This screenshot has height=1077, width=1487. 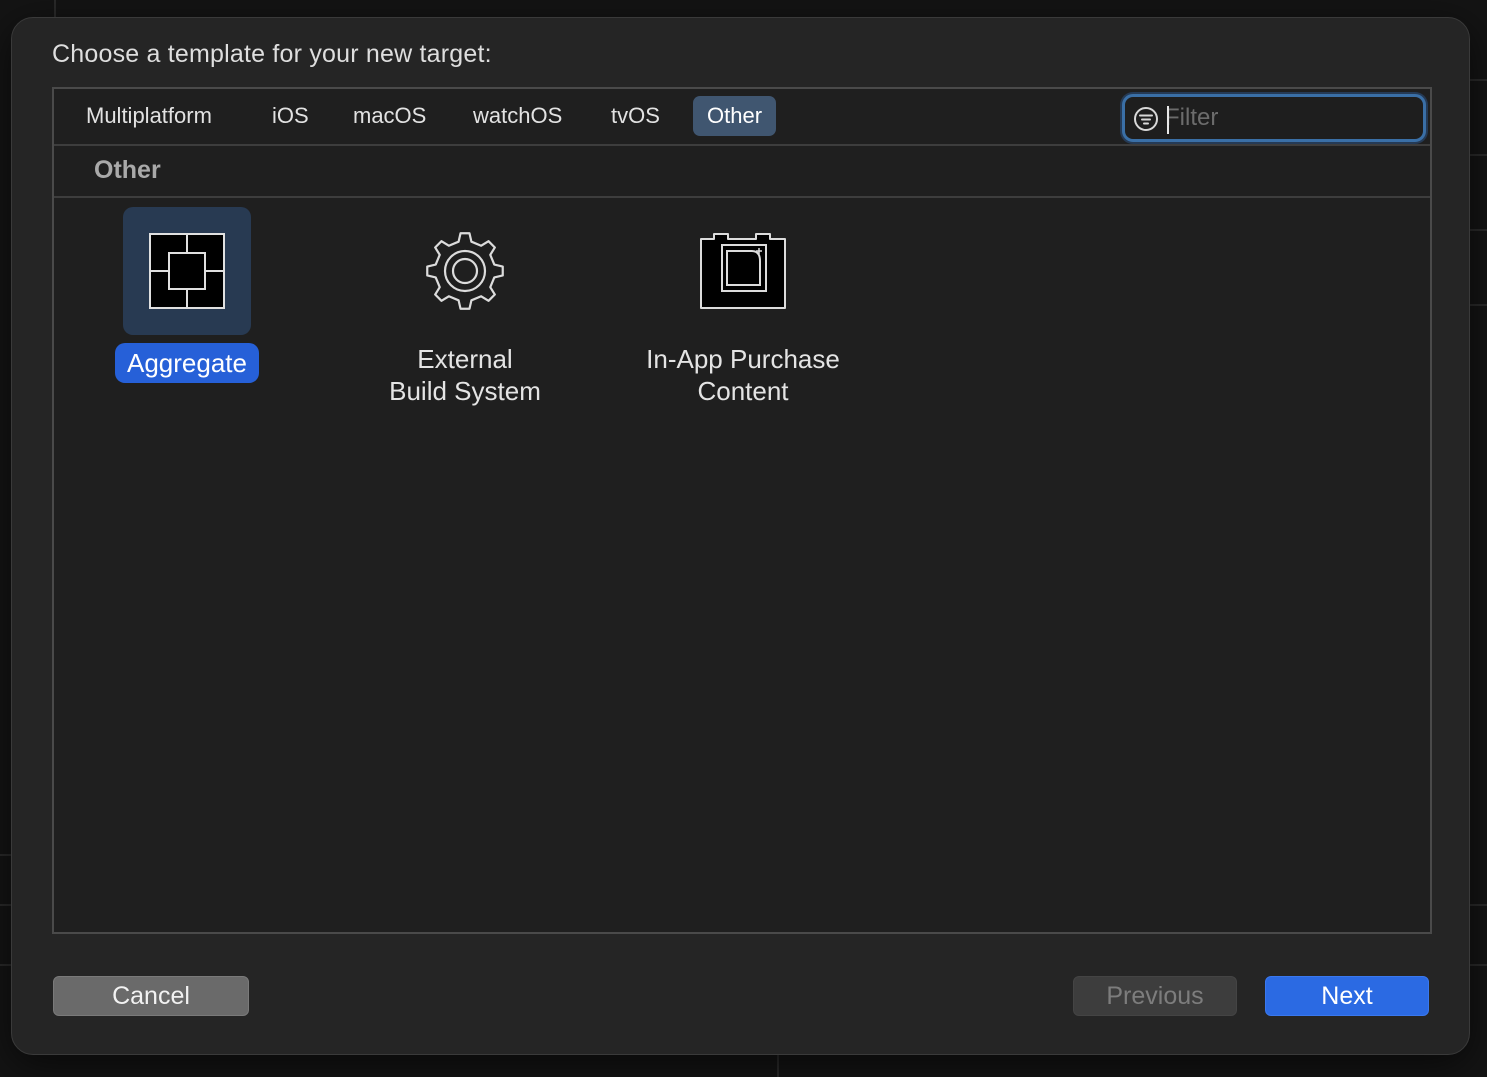 What do you see at coordinates (465, 391) in the screenshot?
I see `template-label-line: Build System` at bounding box center [465, 391].